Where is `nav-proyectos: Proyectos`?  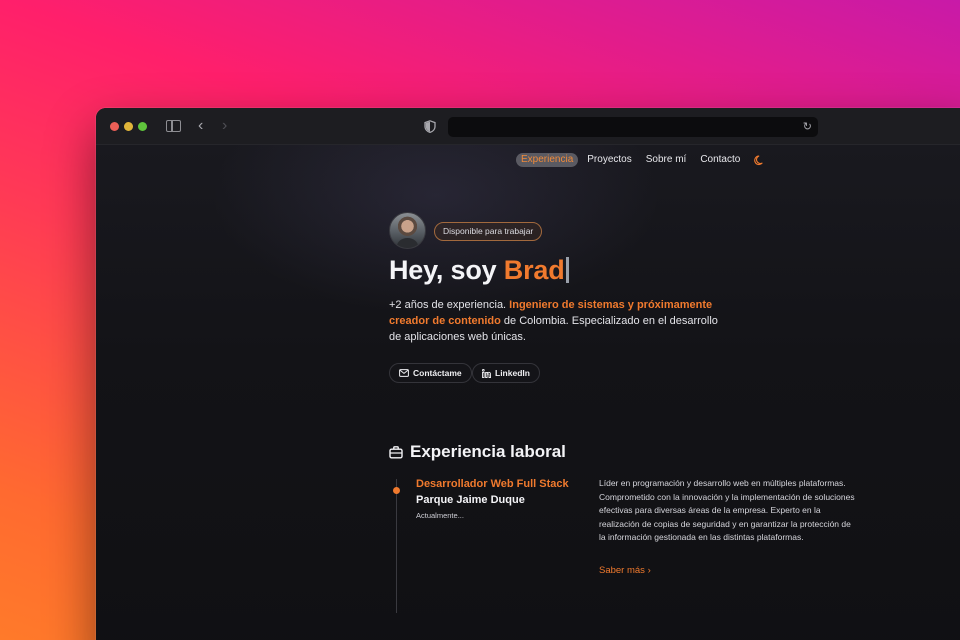 nav-proyectos: Proyectos is located at coordinates (609, 160).